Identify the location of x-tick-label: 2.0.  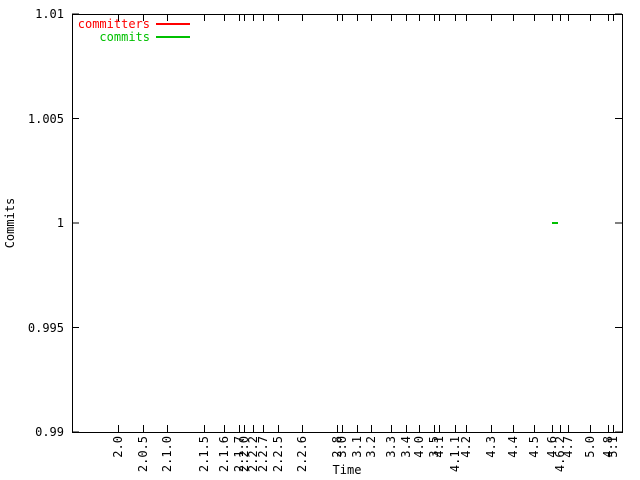
(118, 447).